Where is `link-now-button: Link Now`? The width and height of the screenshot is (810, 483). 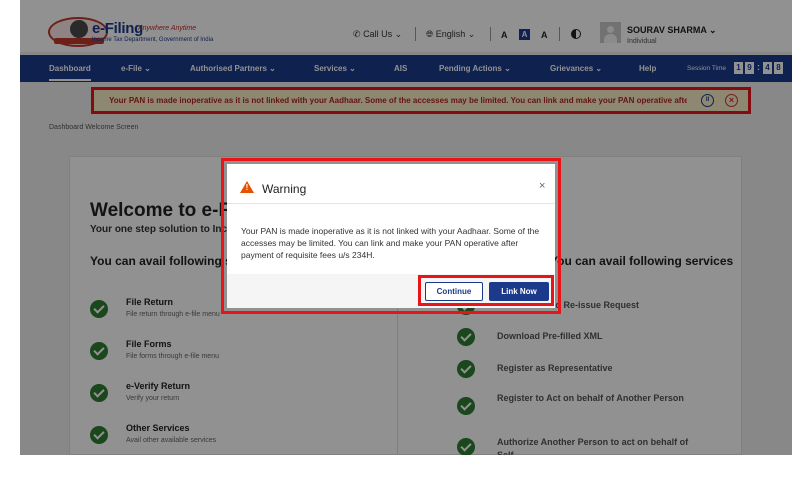 link-now-button: Link Now is located at coordinates (519, 291).